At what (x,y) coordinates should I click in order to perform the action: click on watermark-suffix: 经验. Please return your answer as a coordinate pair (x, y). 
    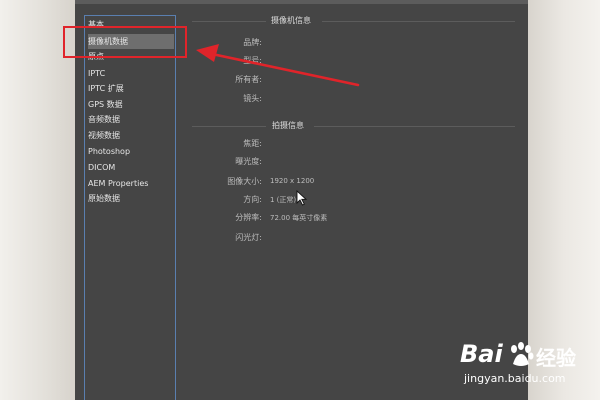
    Looking at the image, I should click on (556, 358).